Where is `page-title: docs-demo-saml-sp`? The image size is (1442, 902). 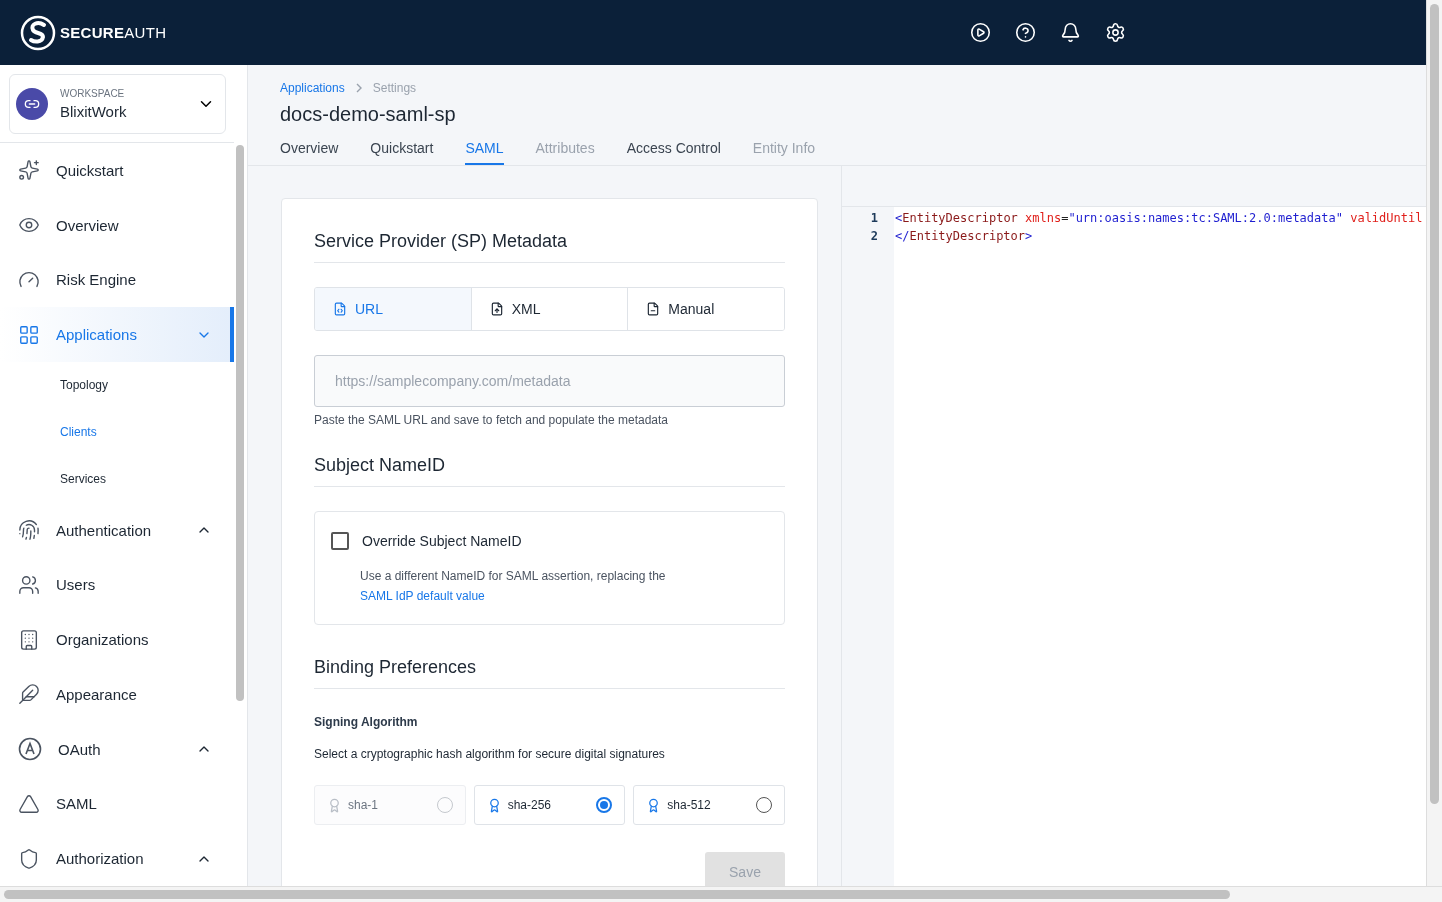
page-title: docs-demo-saml-sp is located at coordinates (368, 114).